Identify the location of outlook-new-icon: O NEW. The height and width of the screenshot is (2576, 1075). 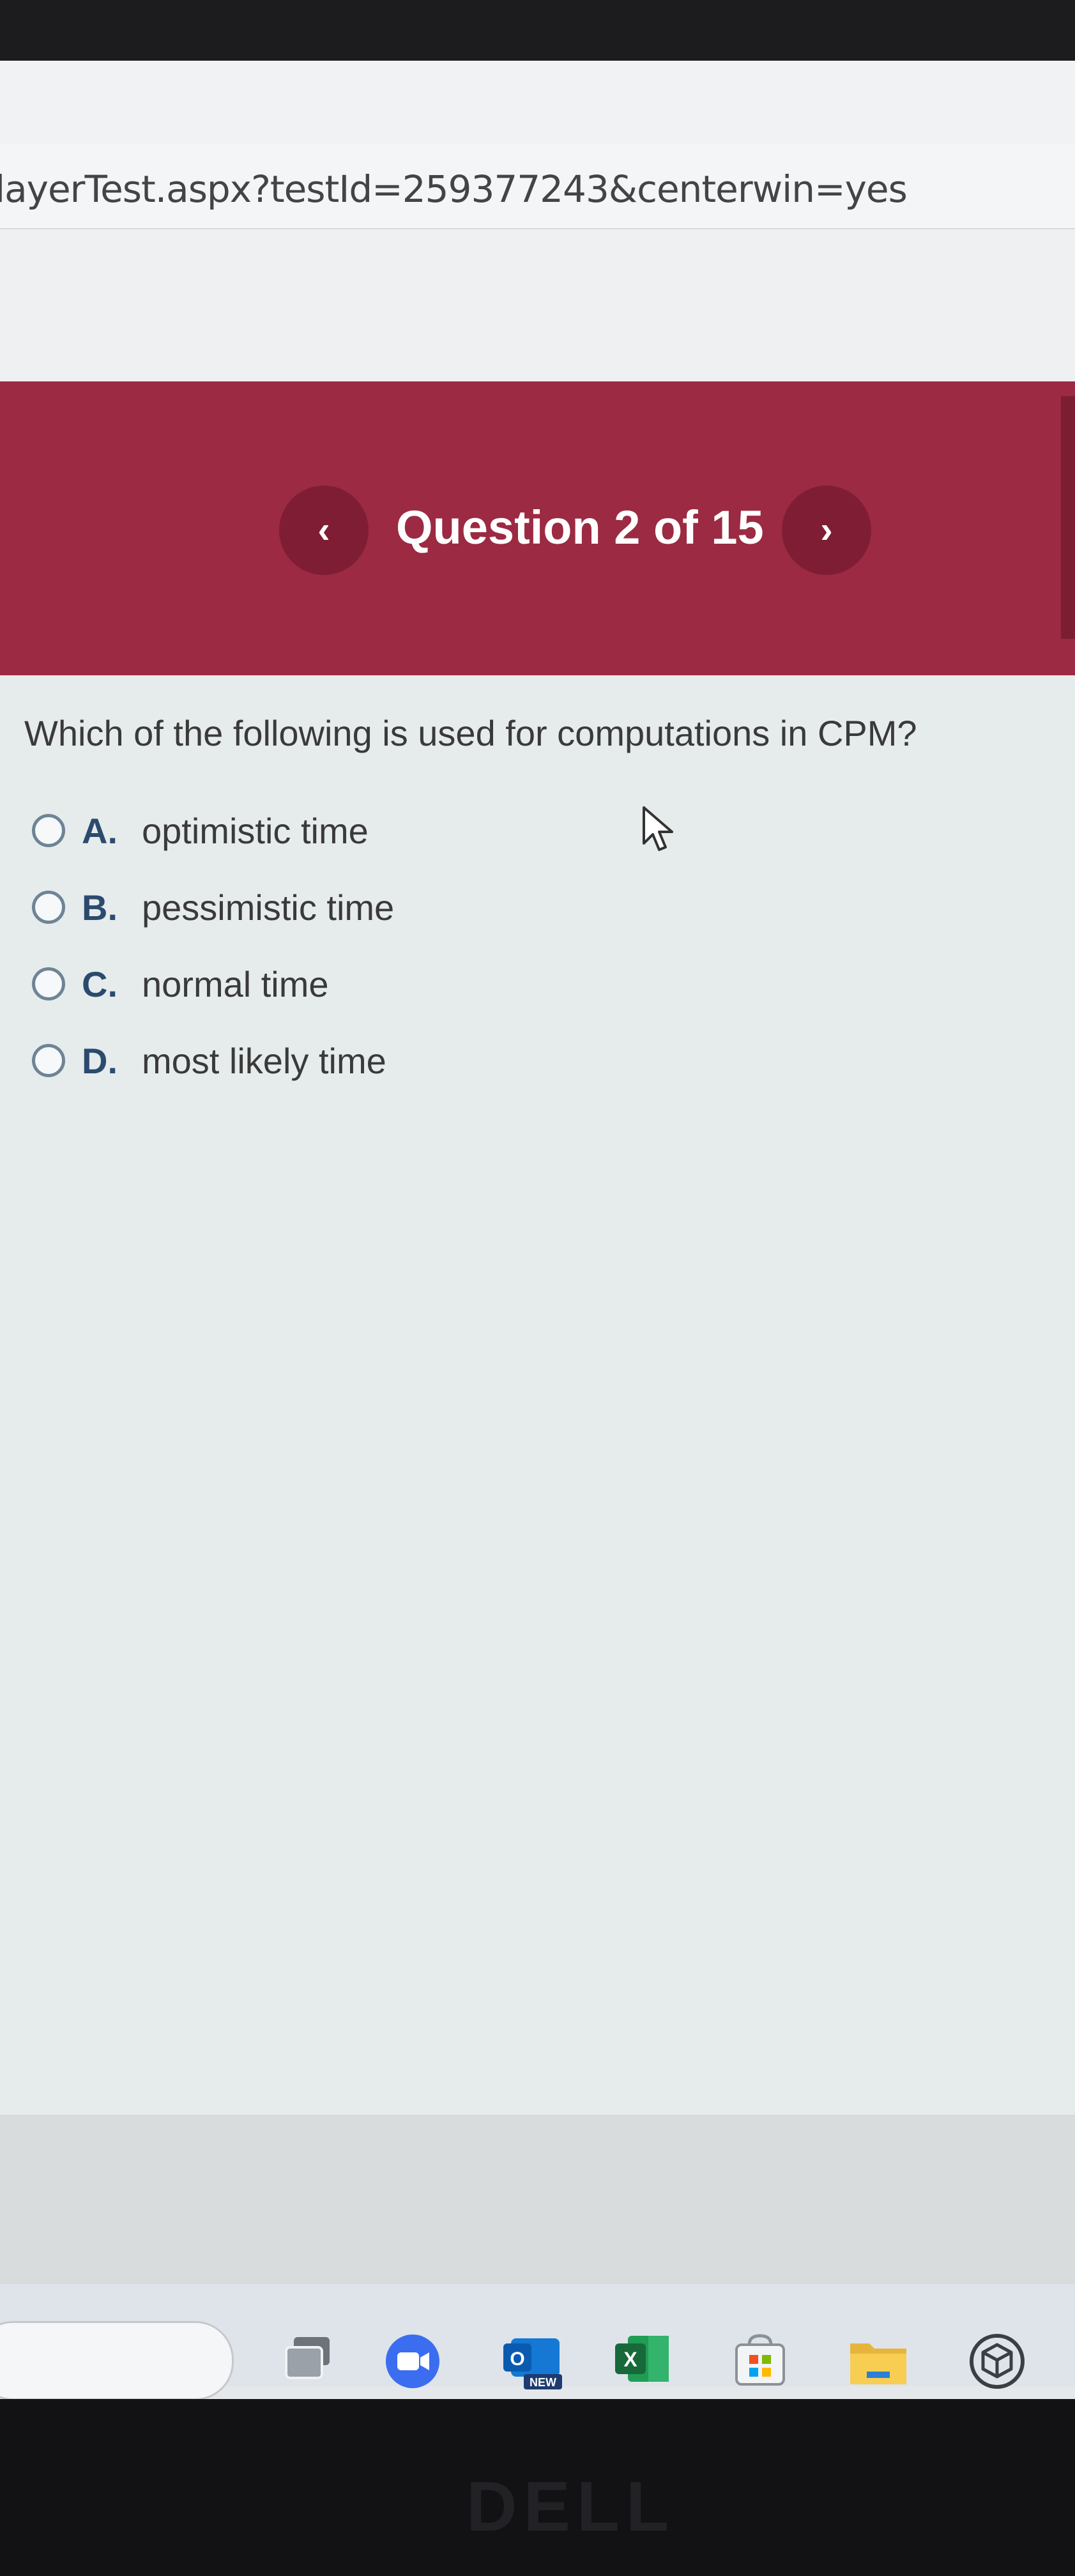
(533, 2361).